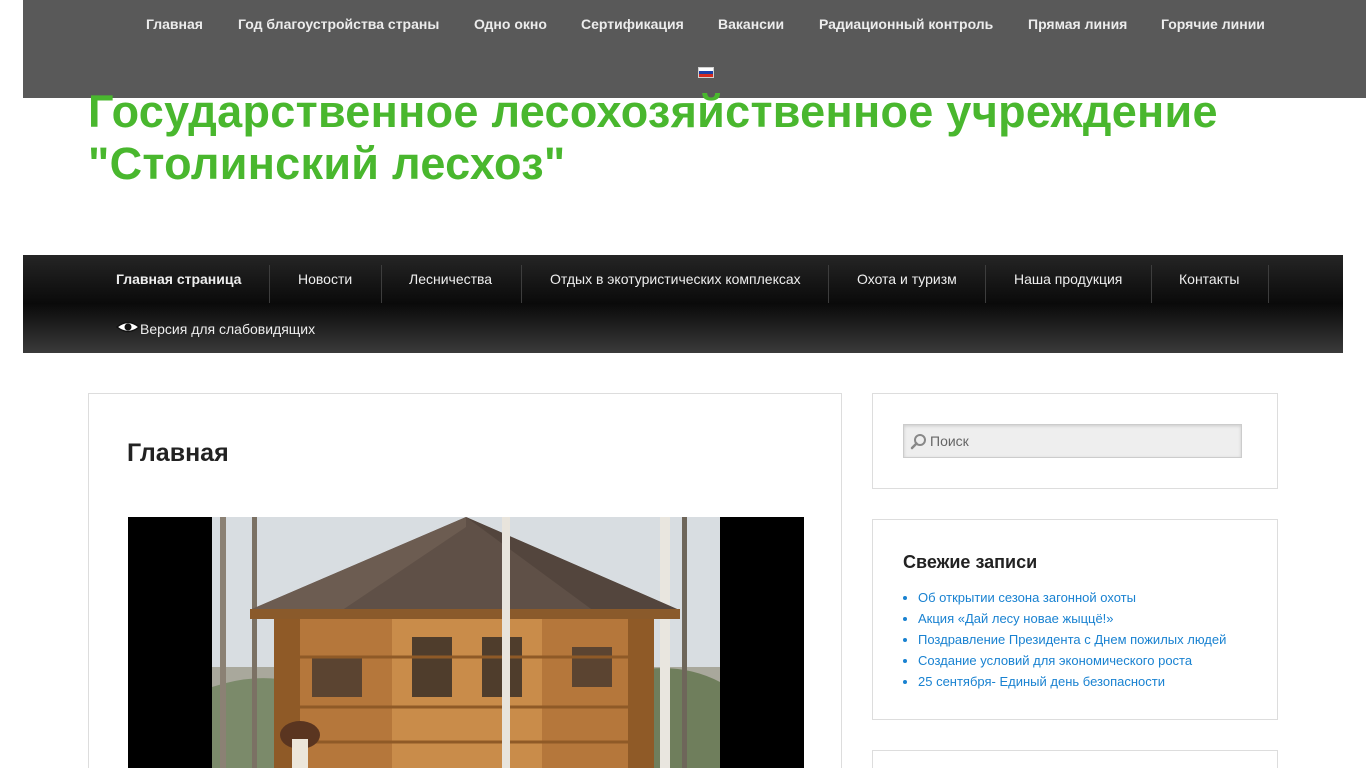  I want to click on main-menu-item-eco-tourism: Отдых в экотуристических комплексах, so click(675, 279).